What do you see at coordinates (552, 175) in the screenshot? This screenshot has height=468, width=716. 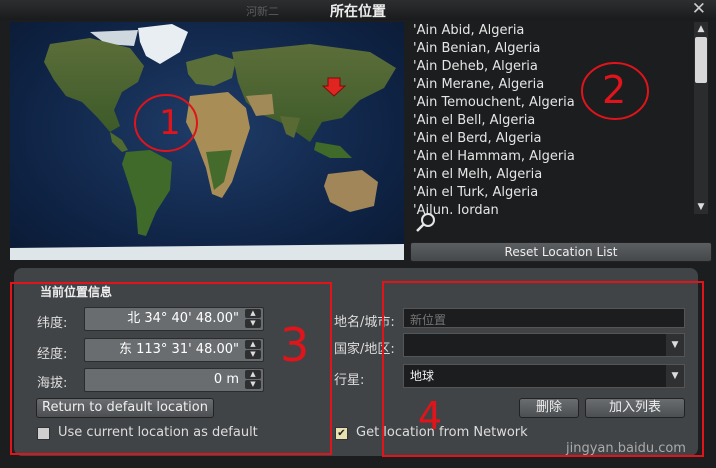 I see `list-item: 'Ain el Melh, Algeria` at bounding box center [552, 175].